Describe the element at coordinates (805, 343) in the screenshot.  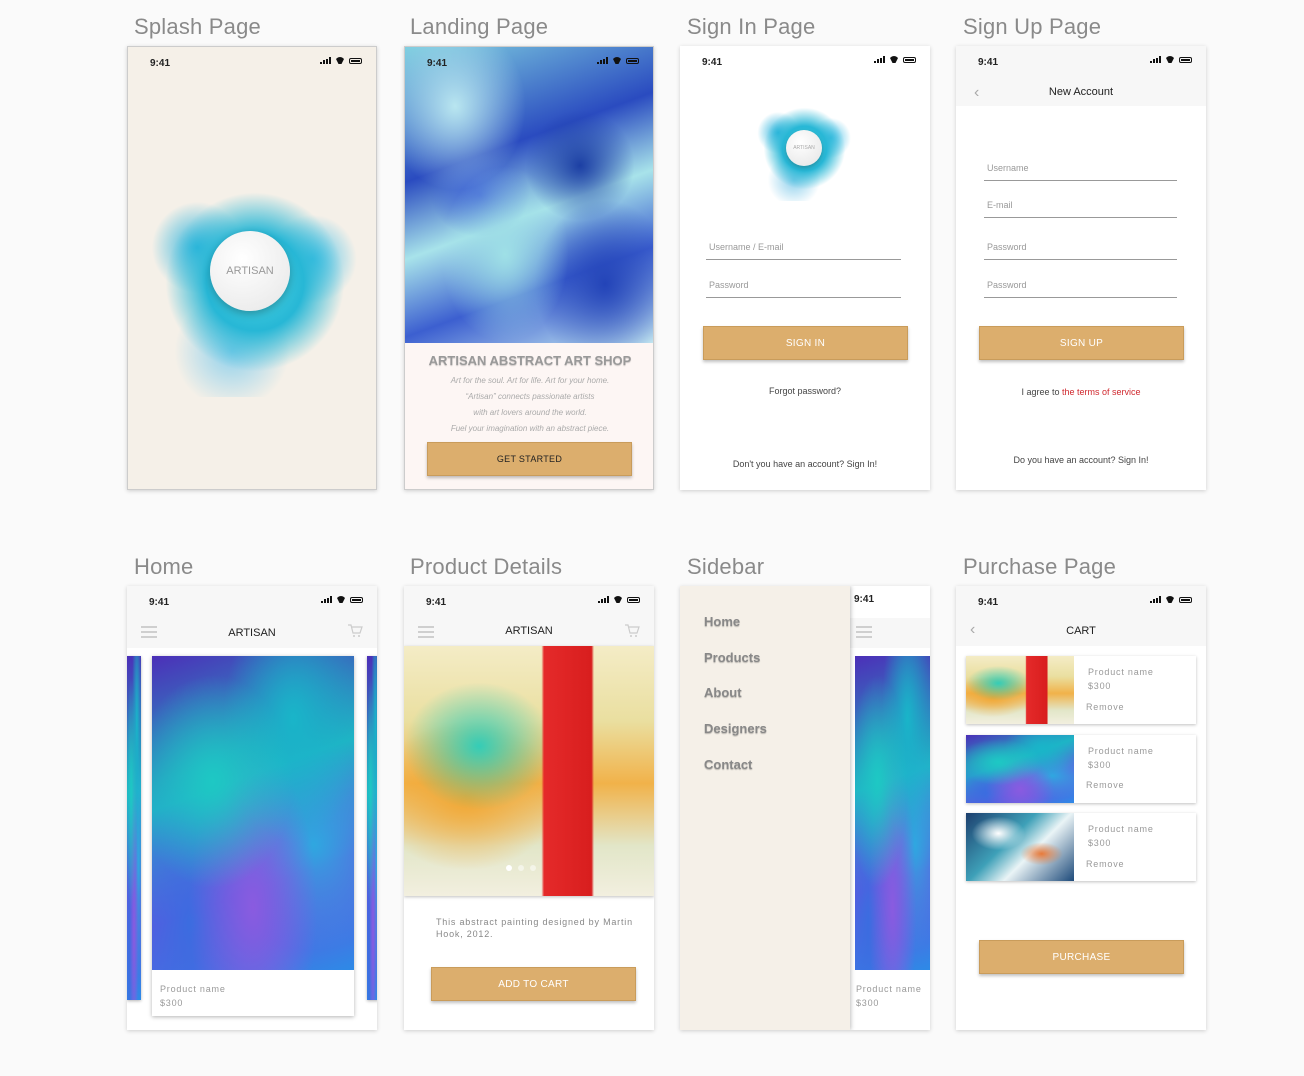
I see `sign-in-button: SIGN IN` at that location.